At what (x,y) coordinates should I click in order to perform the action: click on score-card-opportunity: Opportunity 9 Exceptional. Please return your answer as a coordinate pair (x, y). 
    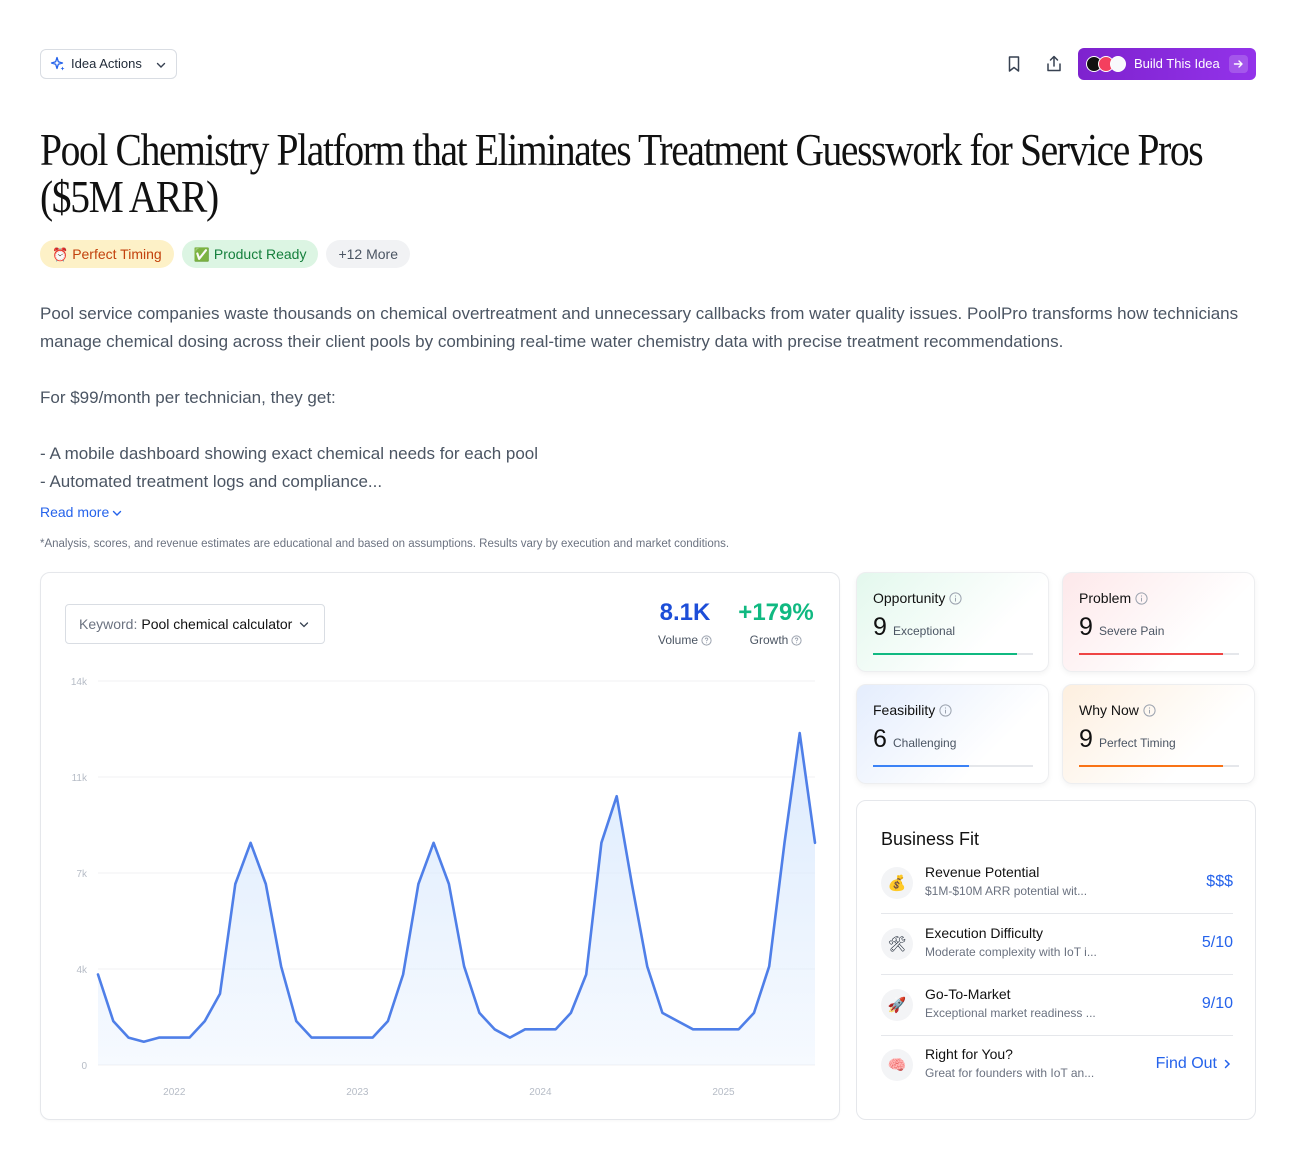
    Looking at the image, I should click on (952, 622).